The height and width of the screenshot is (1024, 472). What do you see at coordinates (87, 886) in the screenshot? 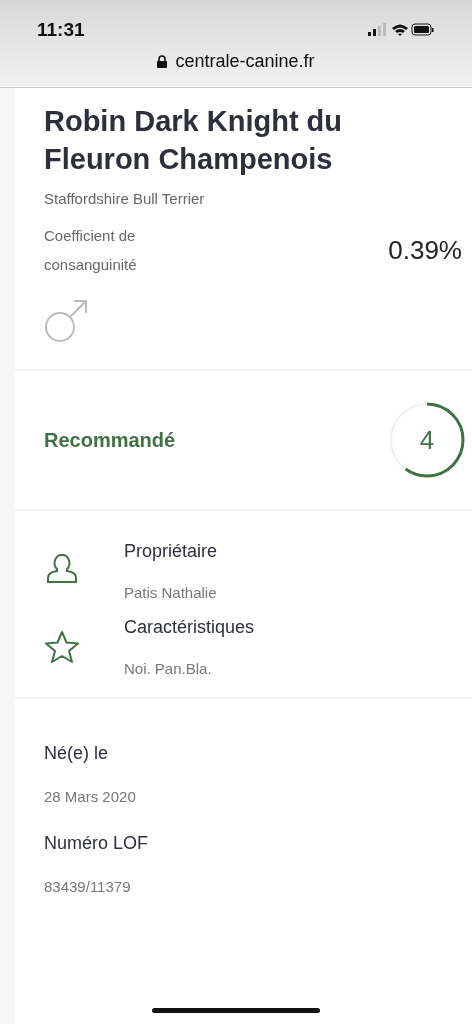
I see `detail-value: 83439/11379` at bounding box center [87, 886].